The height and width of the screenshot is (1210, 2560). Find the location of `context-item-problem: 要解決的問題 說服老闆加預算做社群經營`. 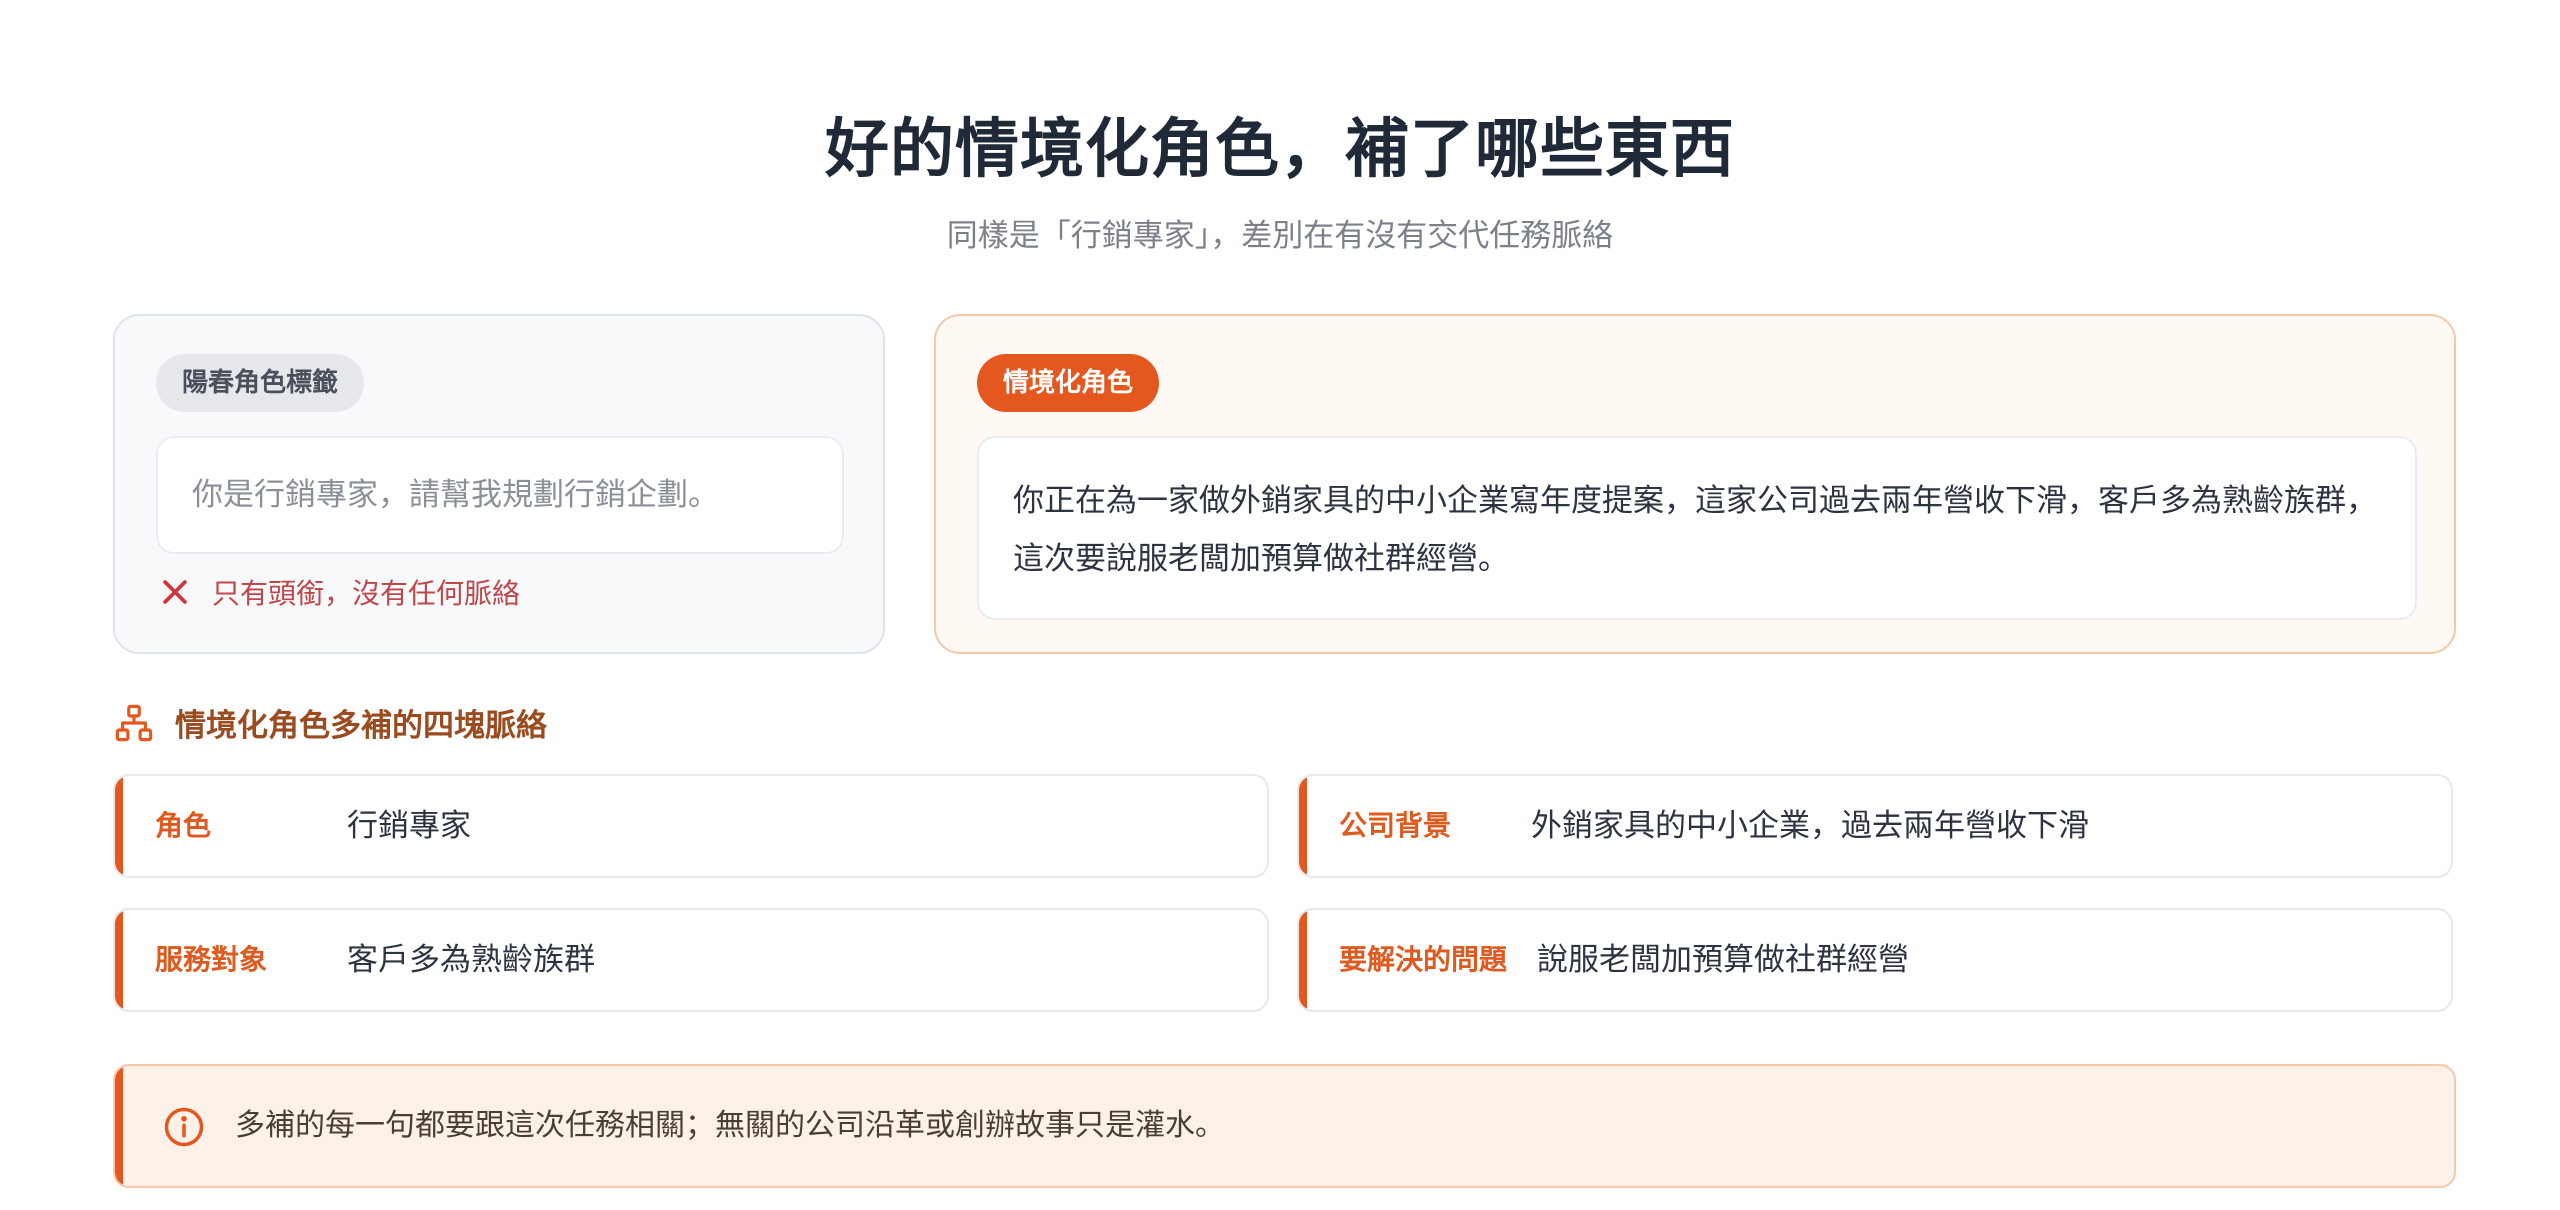

context-item-problem: 要解決的問題 說服老闆加預算做社群經營 is located at coordinates (1875, 960).